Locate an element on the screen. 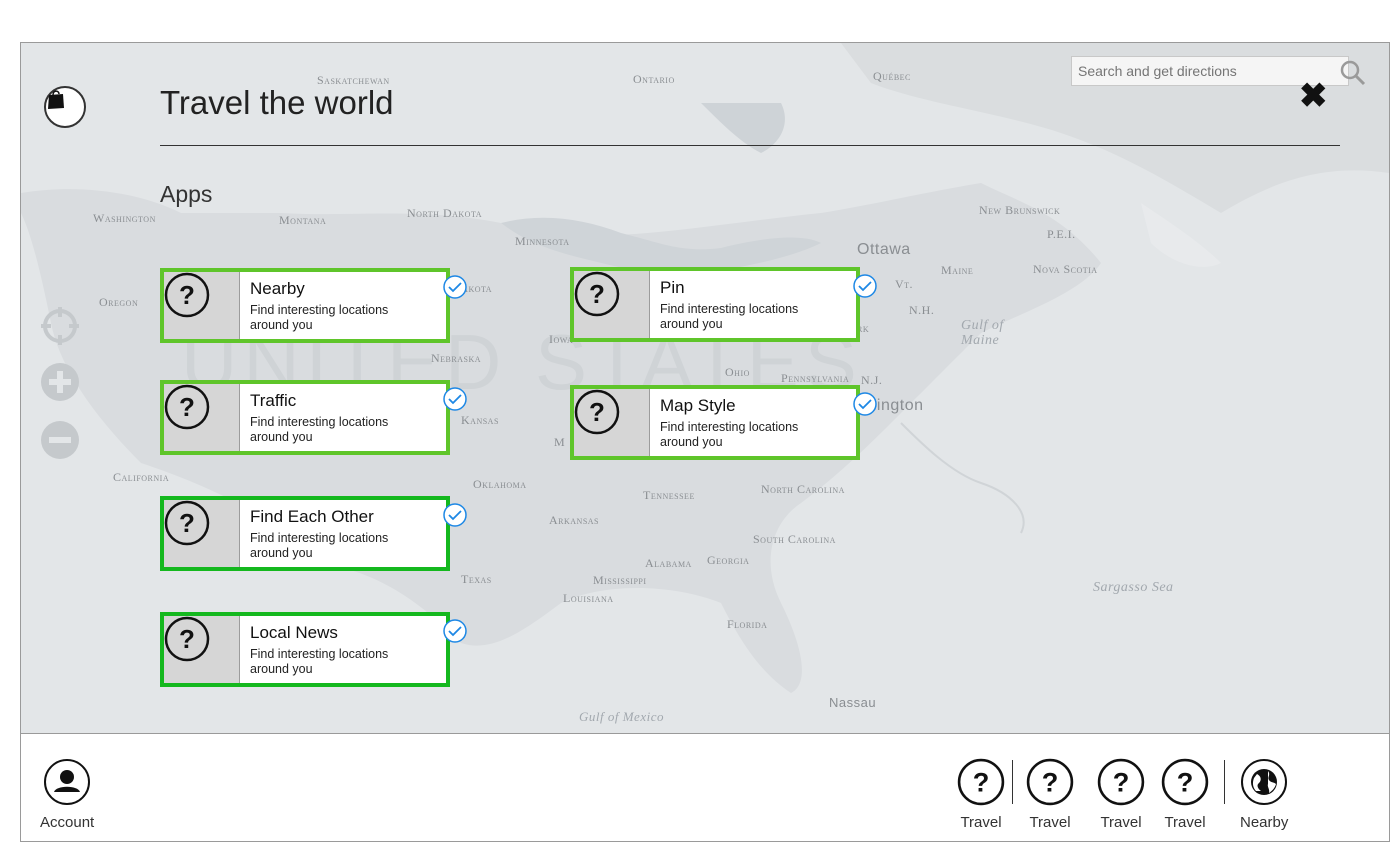 The height and width of the screenshot is (842, 1390). map-label: P.E.I. is located at coordinates (1061, 234).